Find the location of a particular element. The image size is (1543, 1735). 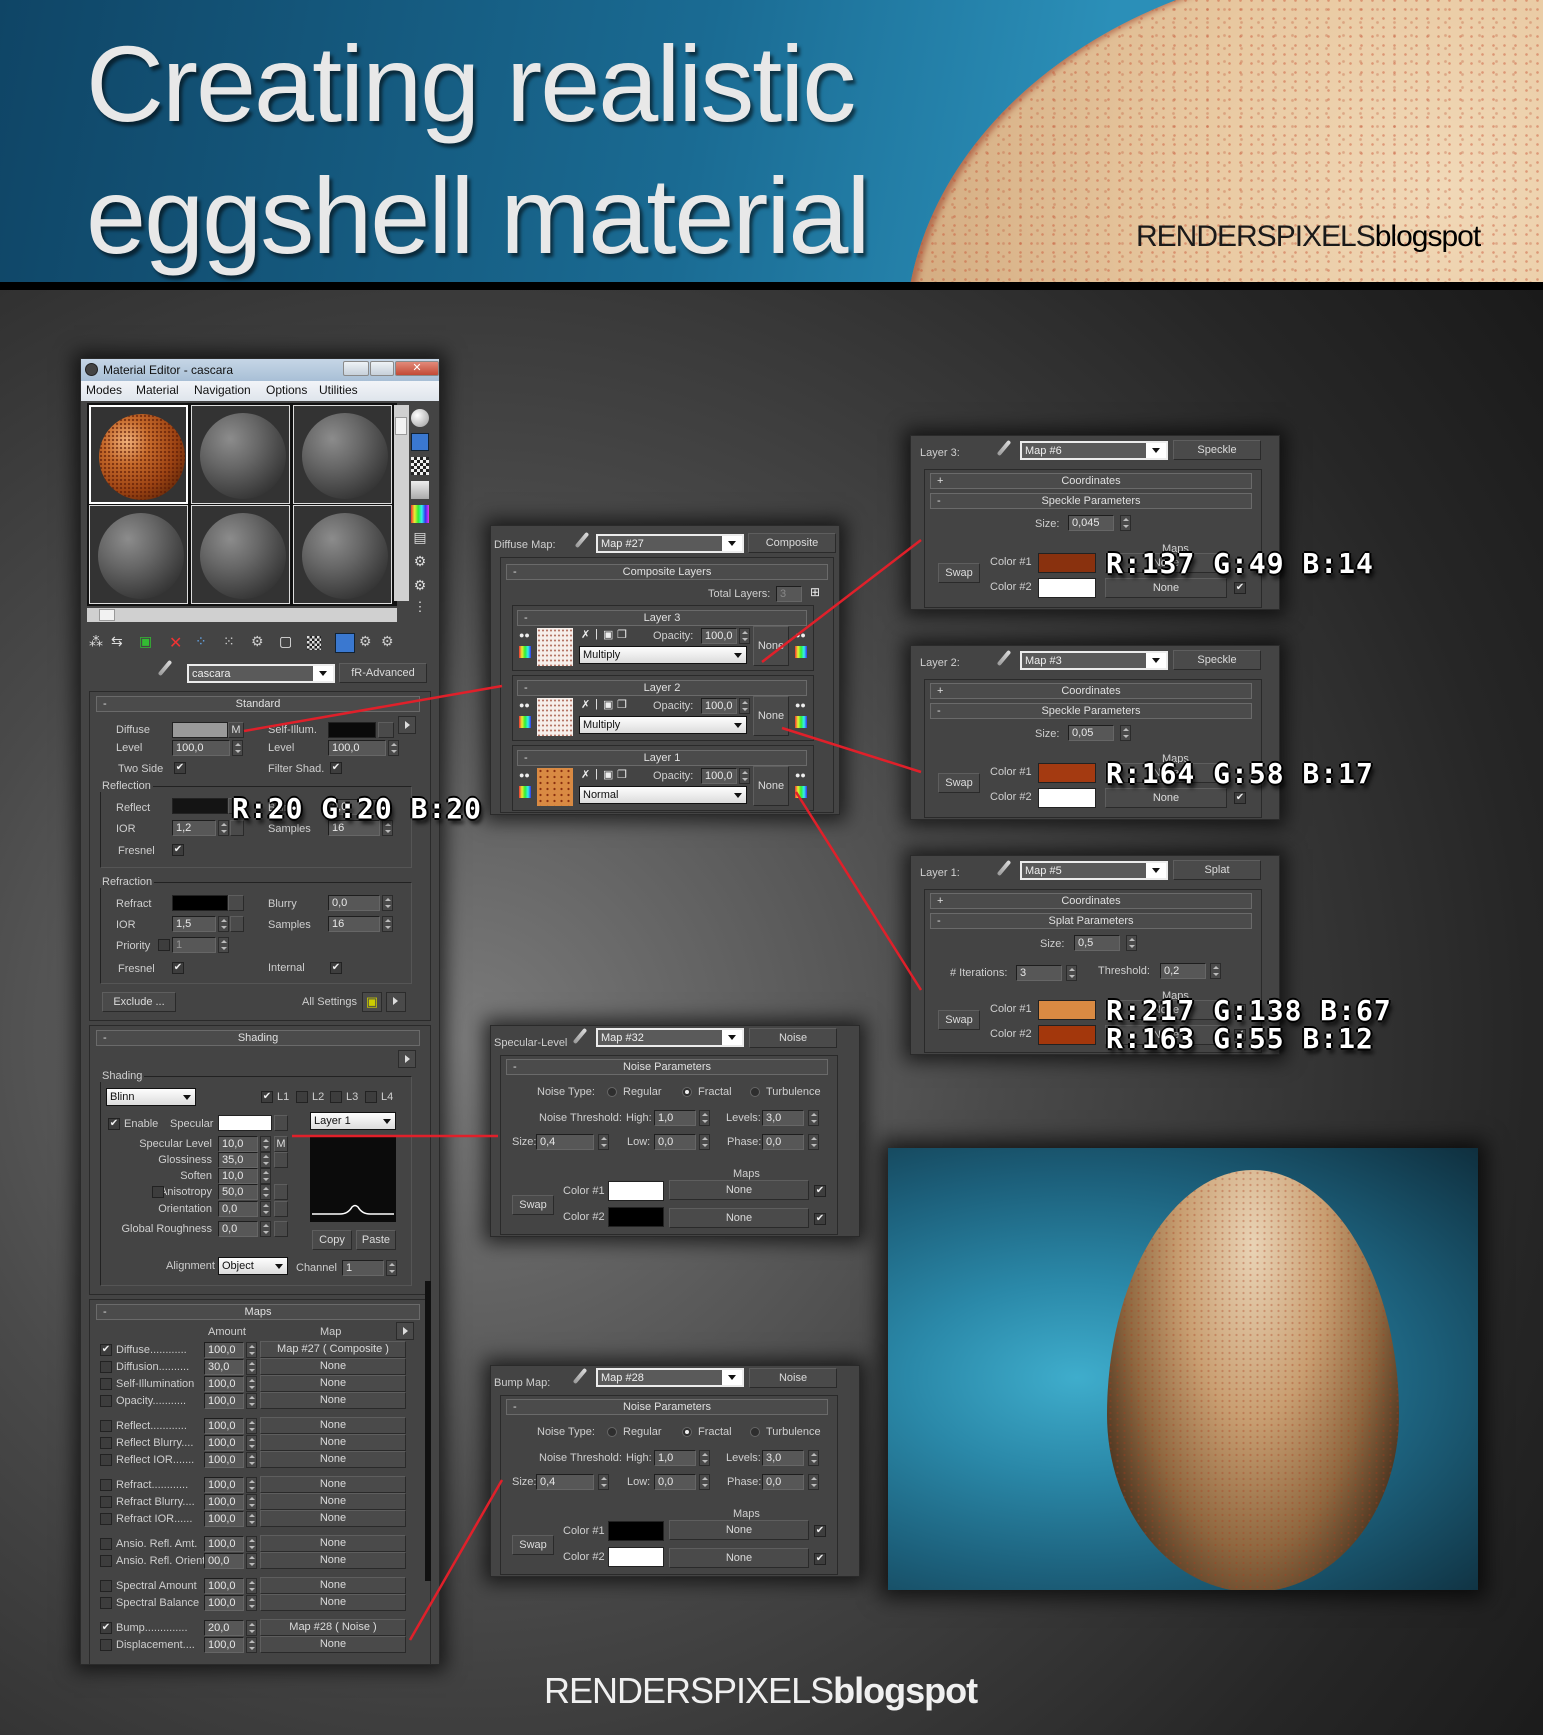

low-spinner is located at coordinates (704, 1482).